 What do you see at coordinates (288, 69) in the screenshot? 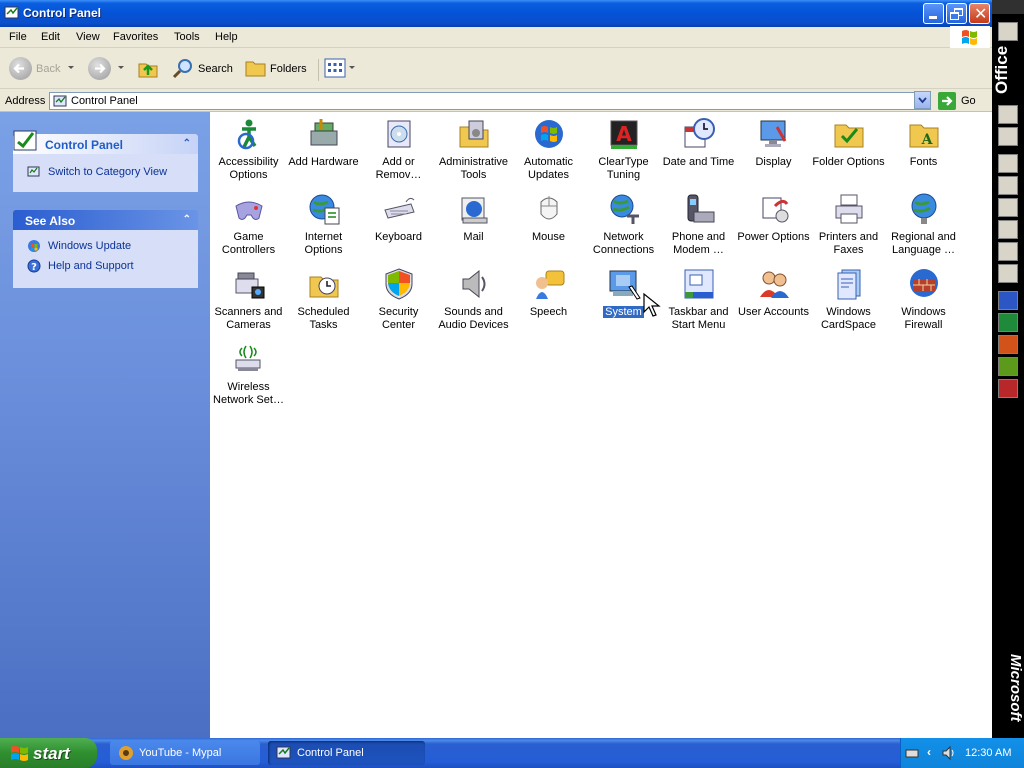
I see `folders-button: Folders` at bounding box center [288, 69].